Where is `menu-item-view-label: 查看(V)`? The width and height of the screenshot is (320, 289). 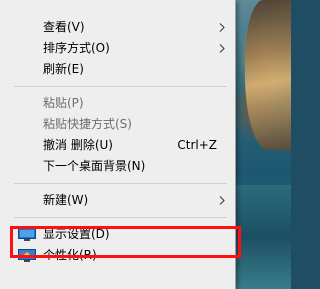 menu-item-view-label: 查看(V) is located at coordinates (64, 27).